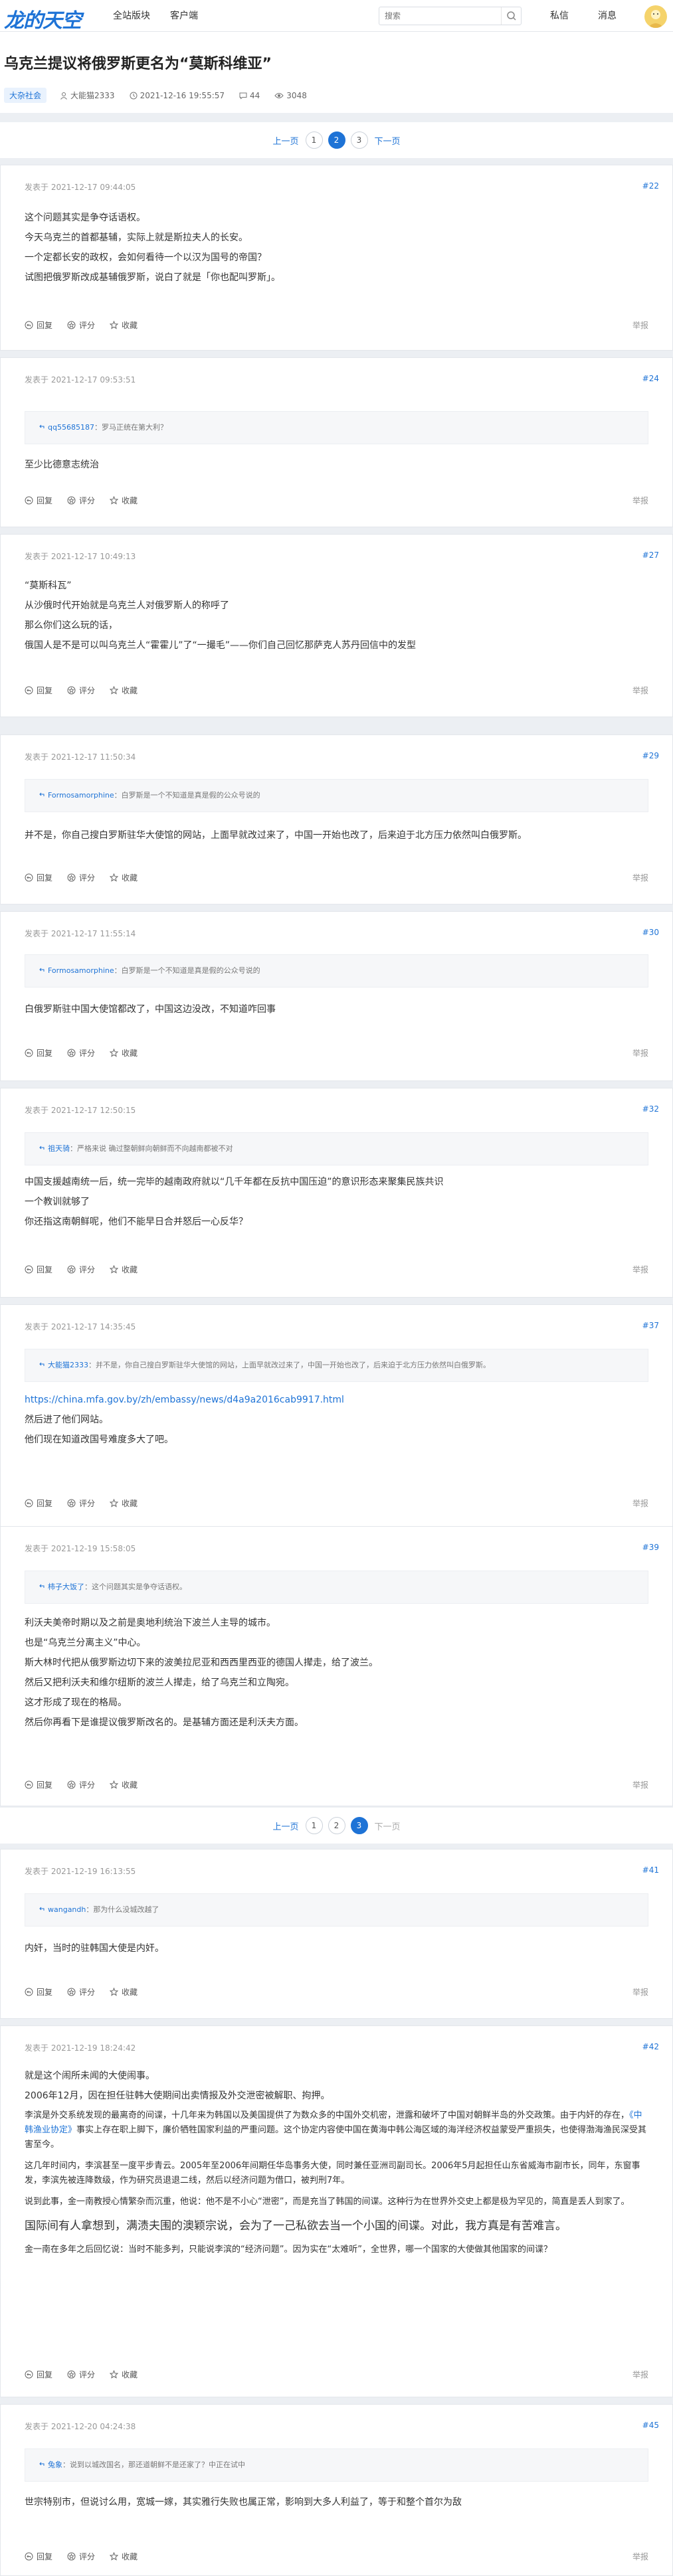 The height and width of the screenshot is (2576, 673). Describe the element at coordinates (25, 95) in the screenshot. I see `board-tag: 大杂社会` at that location.